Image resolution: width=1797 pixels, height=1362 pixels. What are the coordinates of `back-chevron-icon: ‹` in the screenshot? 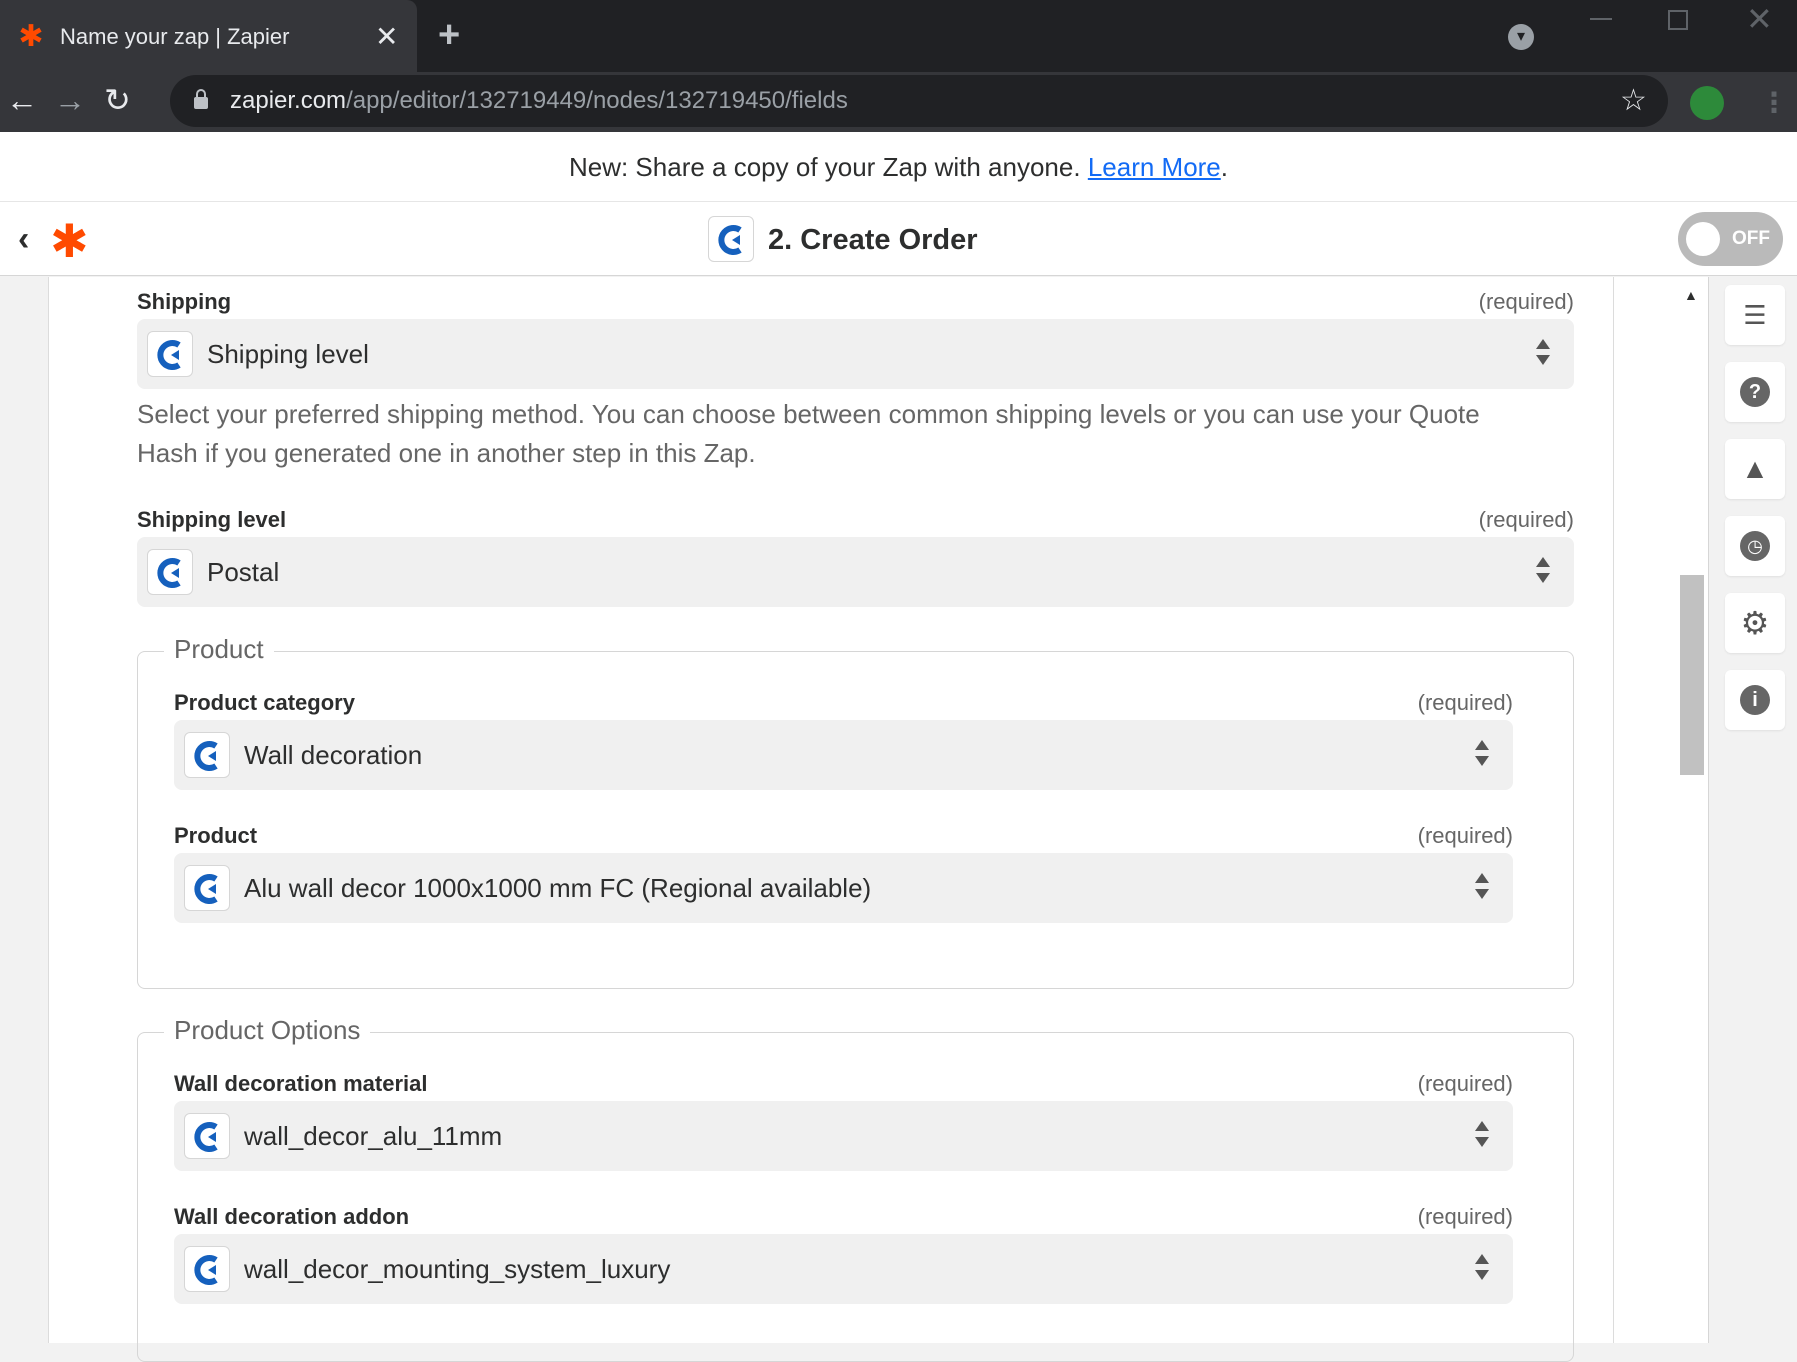 It's located at (23, 239).